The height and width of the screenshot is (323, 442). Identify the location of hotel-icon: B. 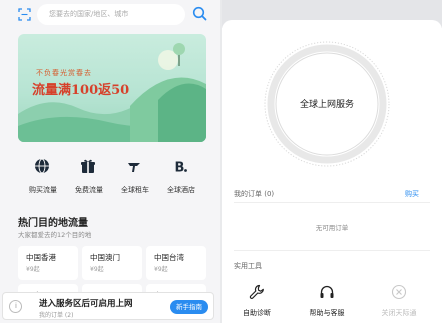
(181, 168).